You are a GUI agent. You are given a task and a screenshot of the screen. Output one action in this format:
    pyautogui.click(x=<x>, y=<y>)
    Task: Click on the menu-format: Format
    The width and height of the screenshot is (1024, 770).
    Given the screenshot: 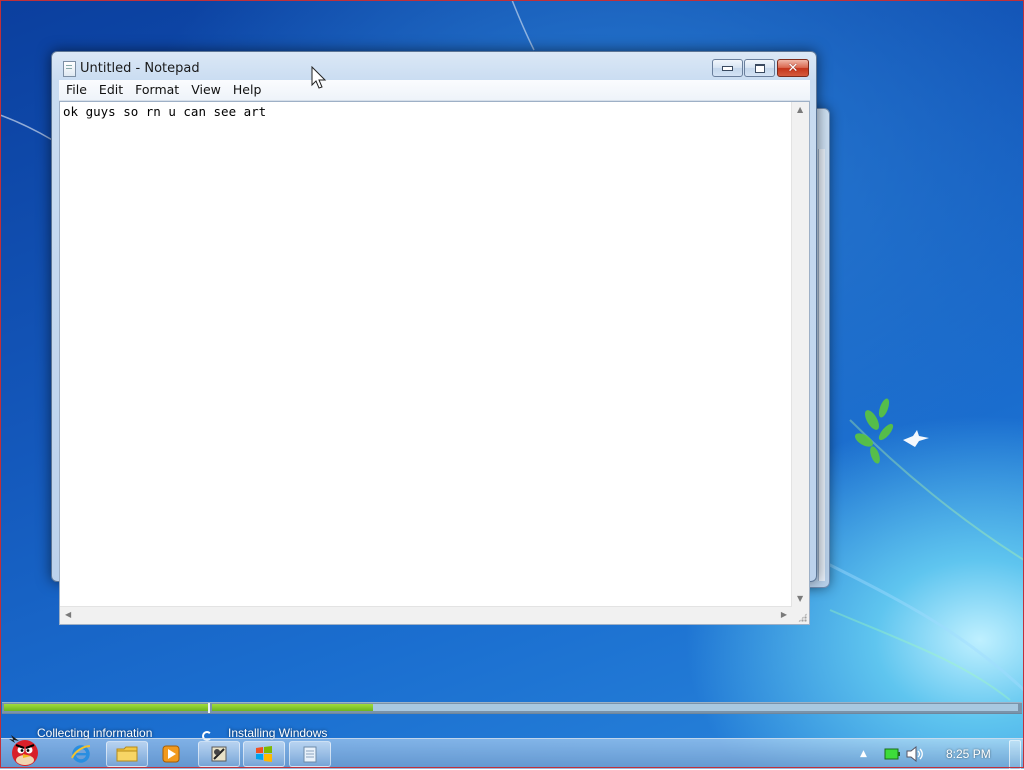 What is the action you would take?
    pyautogui.click(x=157, y=90)
    